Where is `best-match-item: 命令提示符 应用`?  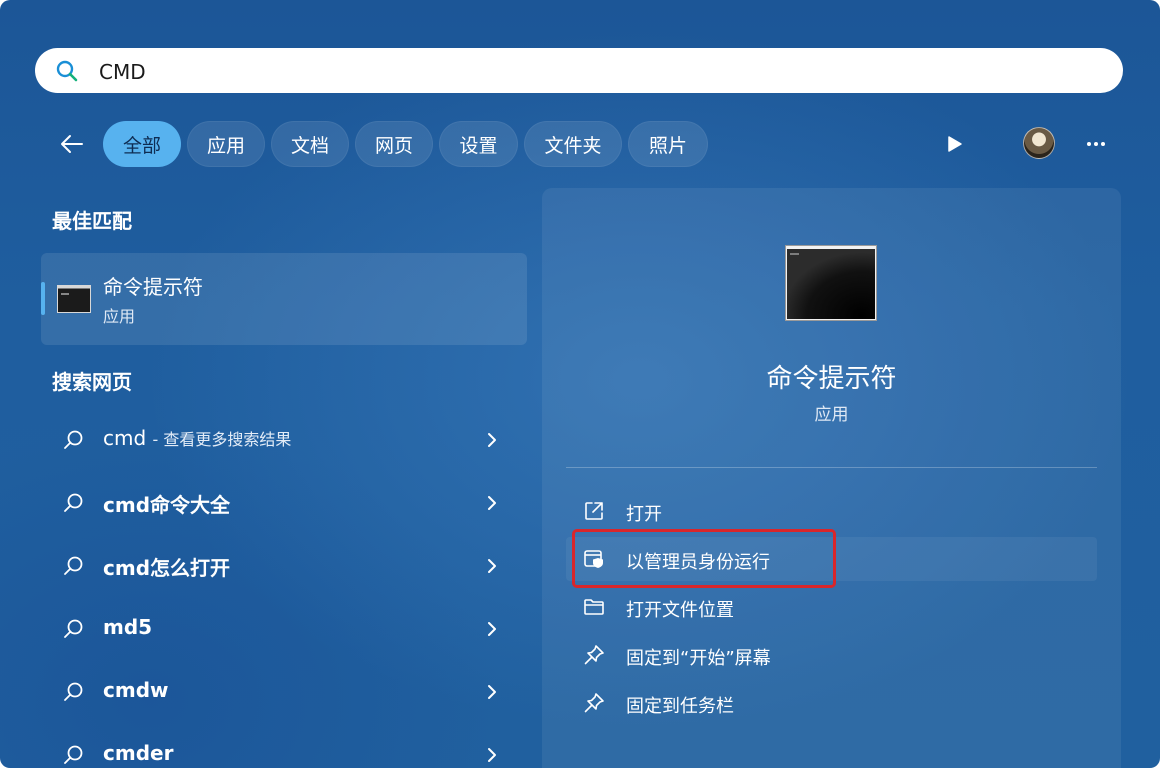
best-match-item: 命令提示符 应用 is located at coordinates (284, 299).